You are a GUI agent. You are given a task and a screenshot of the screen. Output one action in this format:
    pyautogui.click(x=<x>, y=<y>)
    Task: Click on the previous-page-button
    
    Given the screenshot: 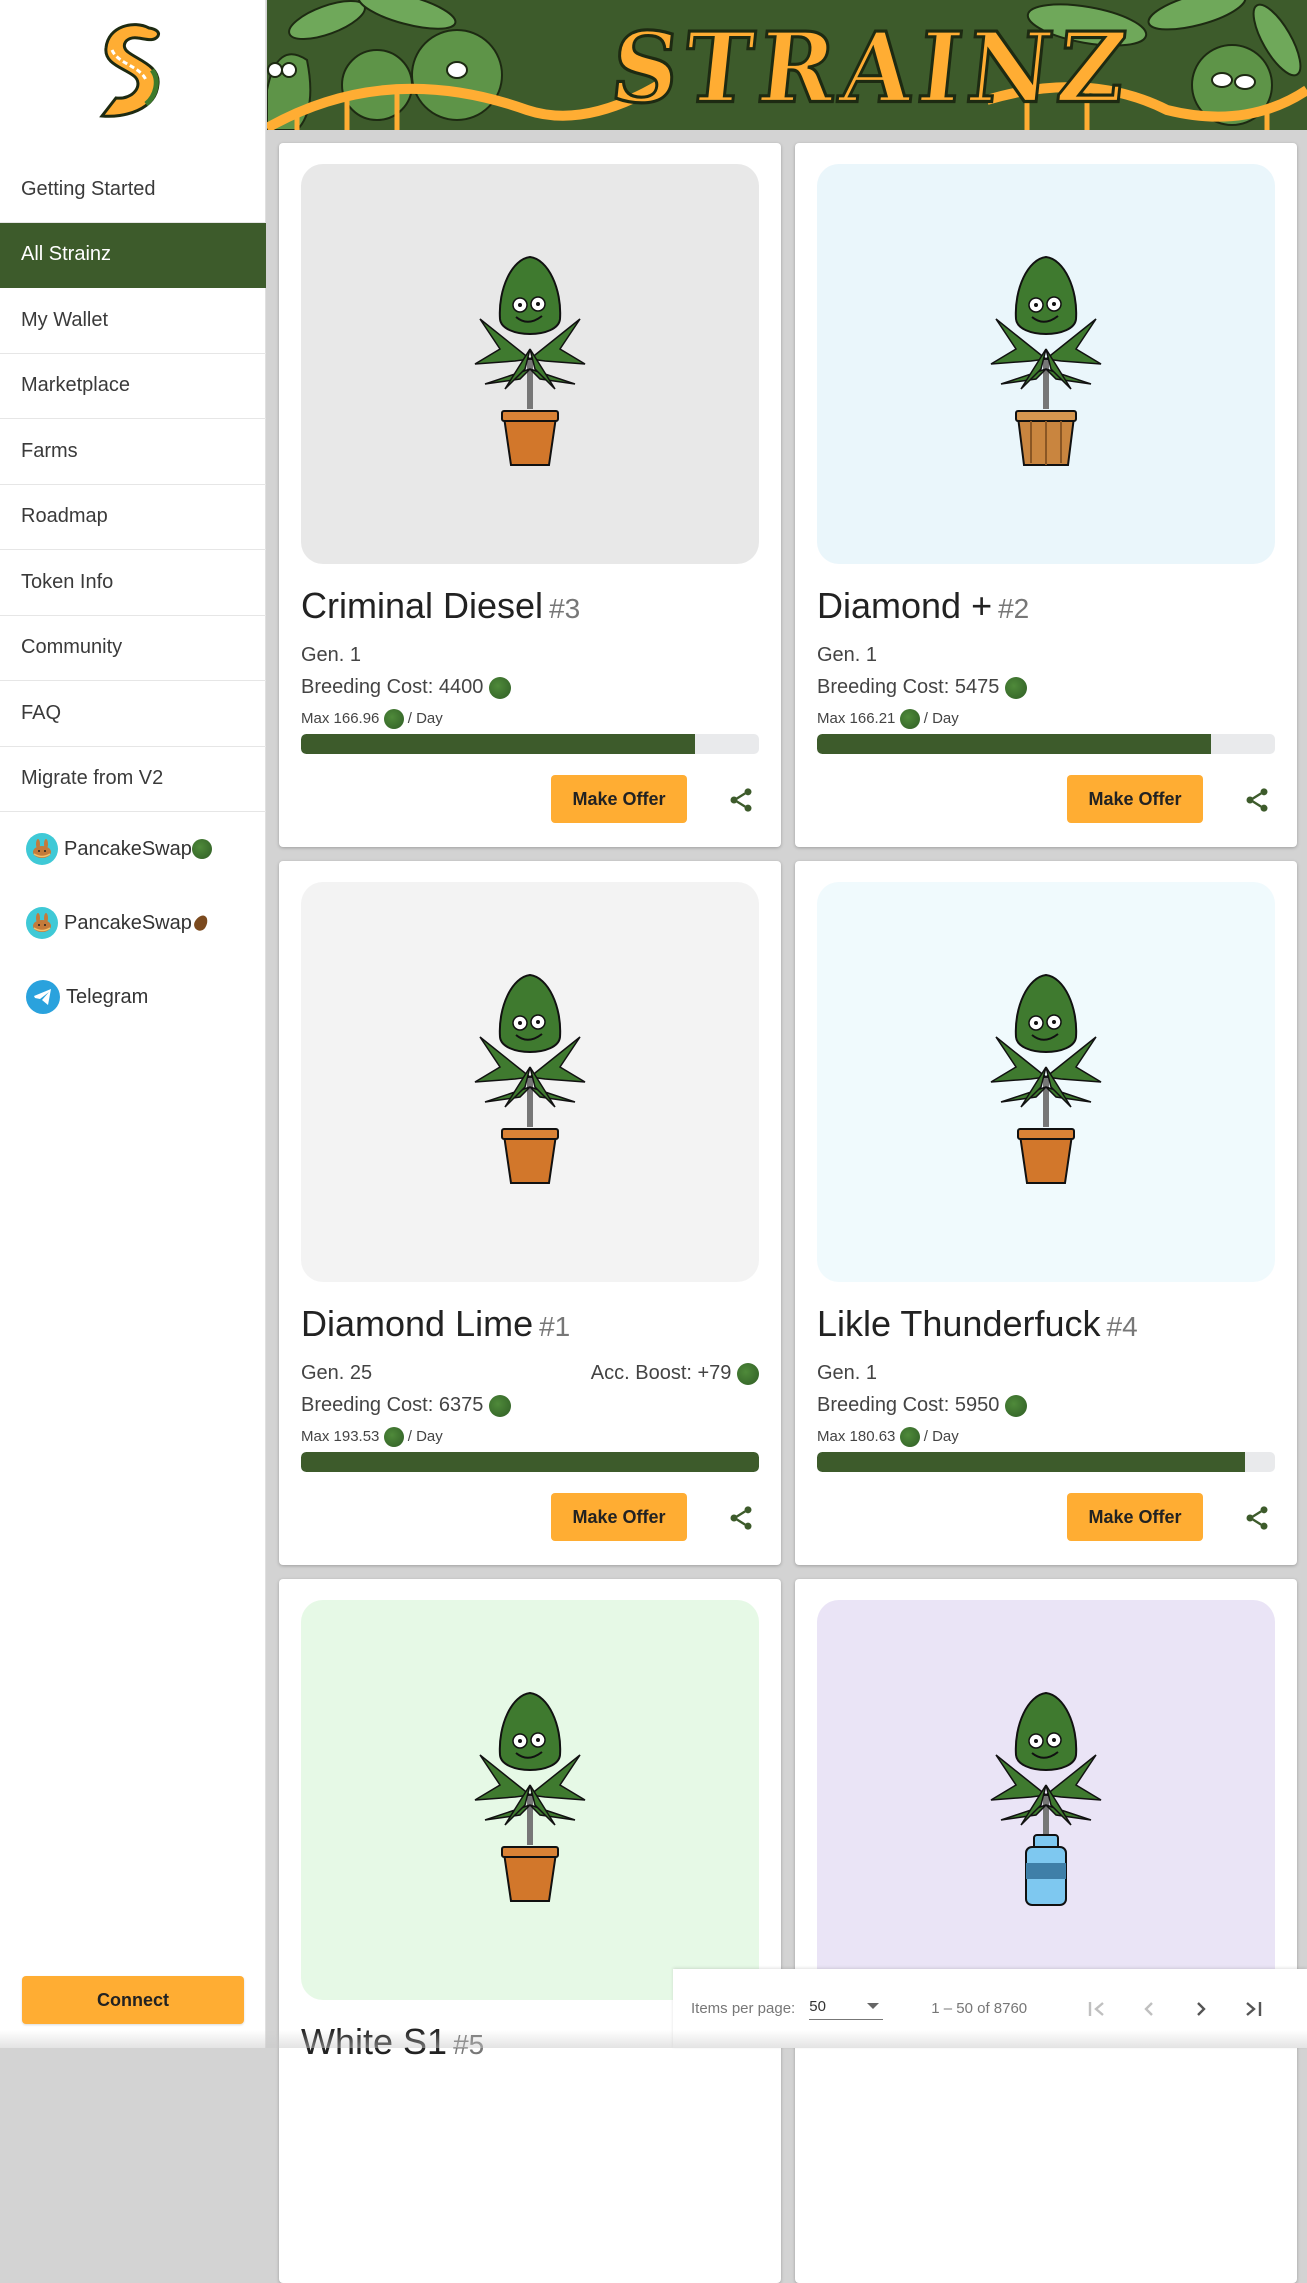 What is the action you would take?
    pyautogui.click(x=1149, y=2009)
    